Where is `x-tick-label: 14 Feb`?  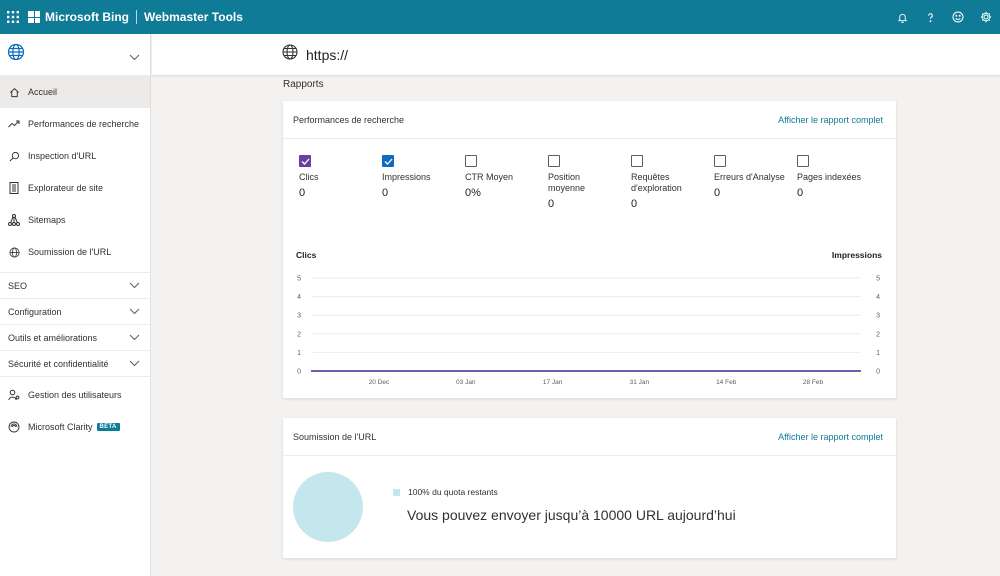
x-tick-label: 14 Feb is located at coordinates (726, 382).